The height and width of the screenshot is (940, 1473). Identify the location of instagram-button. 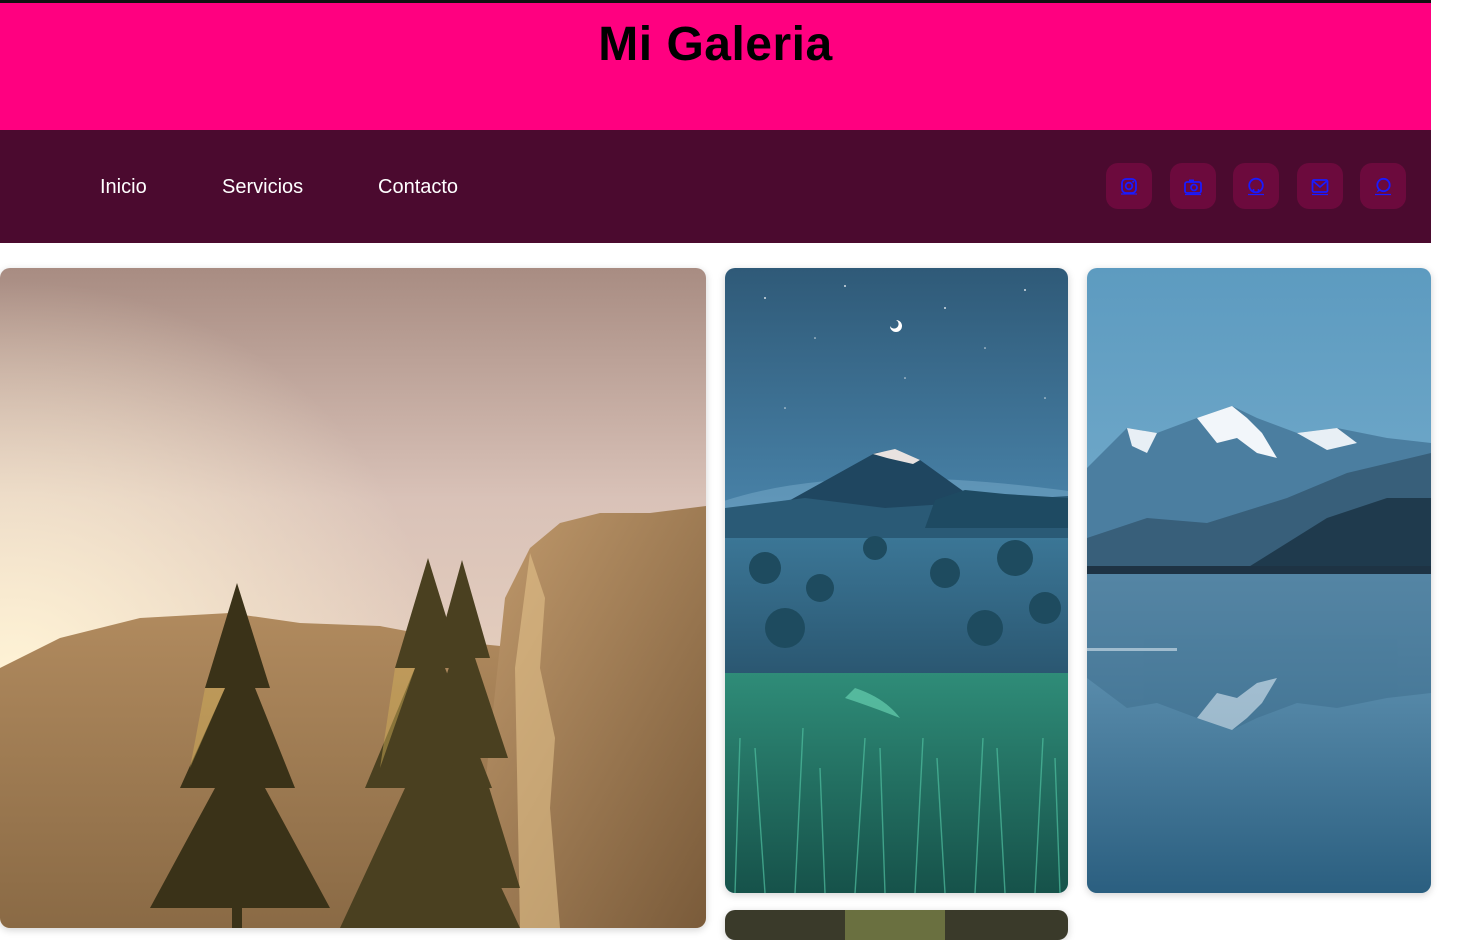
(1129, 186).